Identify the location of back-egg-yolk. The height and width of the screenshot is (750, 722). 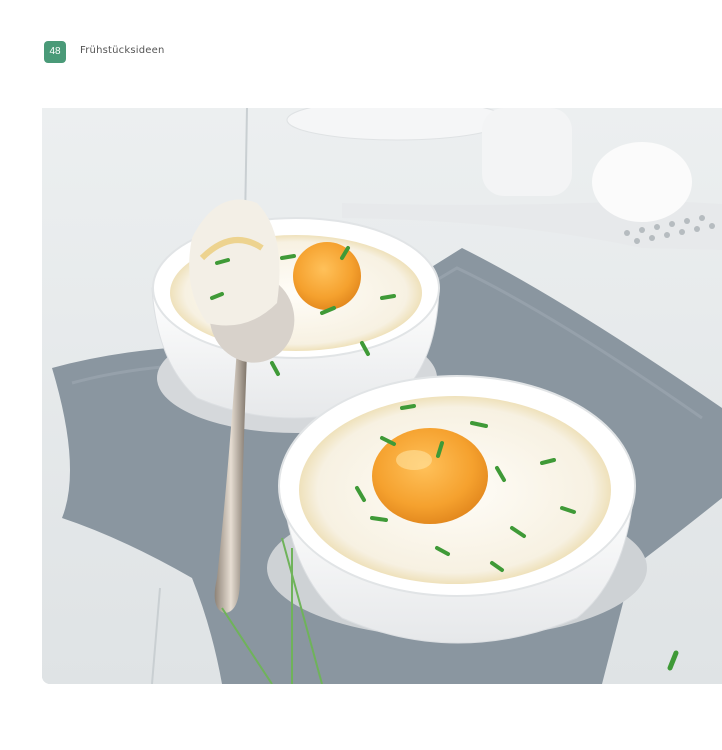
(327, 276).